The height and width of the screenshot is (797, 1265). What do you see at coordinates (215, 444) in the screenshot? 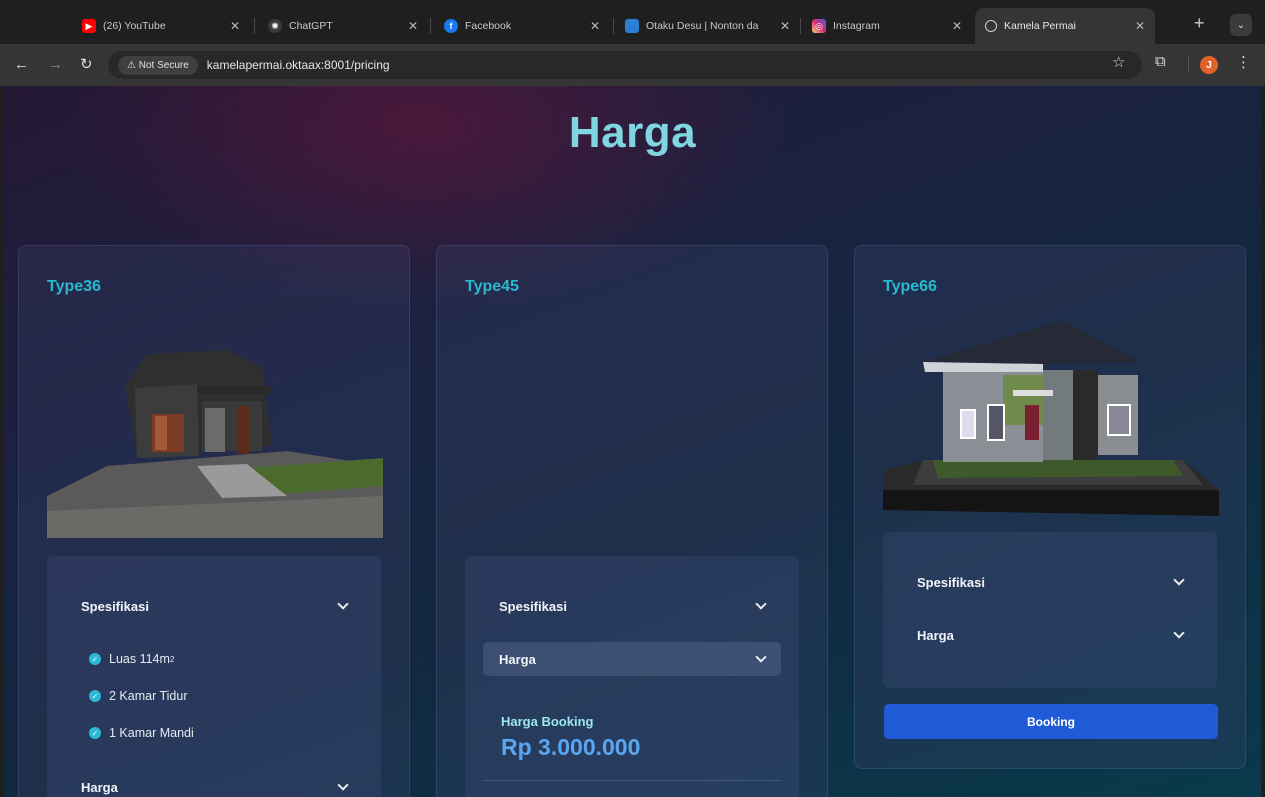
I see `house-type36-image` at bounding box center [215, 444].